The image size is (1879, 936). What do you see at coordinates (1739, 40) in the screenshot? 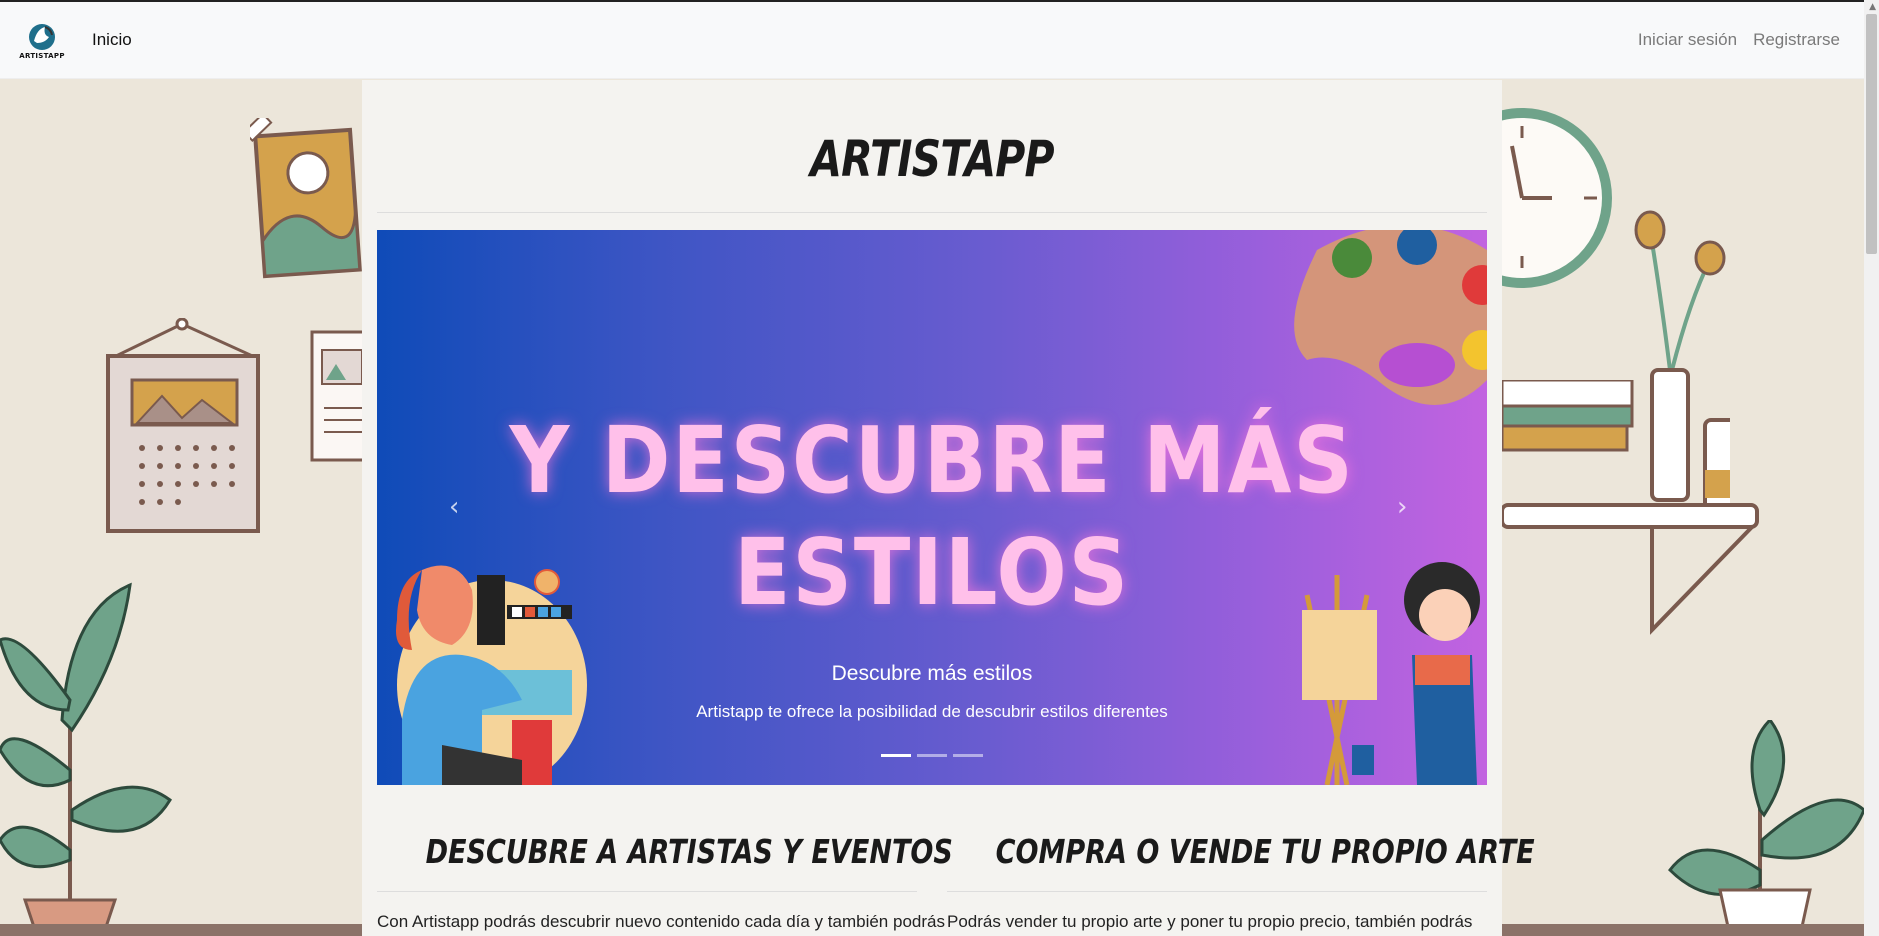
I see `nav-auth-links: Iniciar sesión Registrarse` at bounding box center [1739, 40].